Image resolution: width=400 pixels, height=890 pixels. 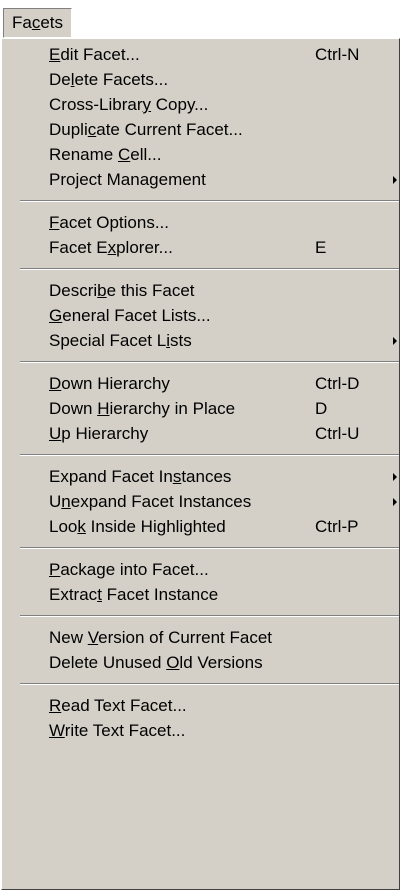 I want to click on menu-item-label: Dupli, so click(x=68, y=129).